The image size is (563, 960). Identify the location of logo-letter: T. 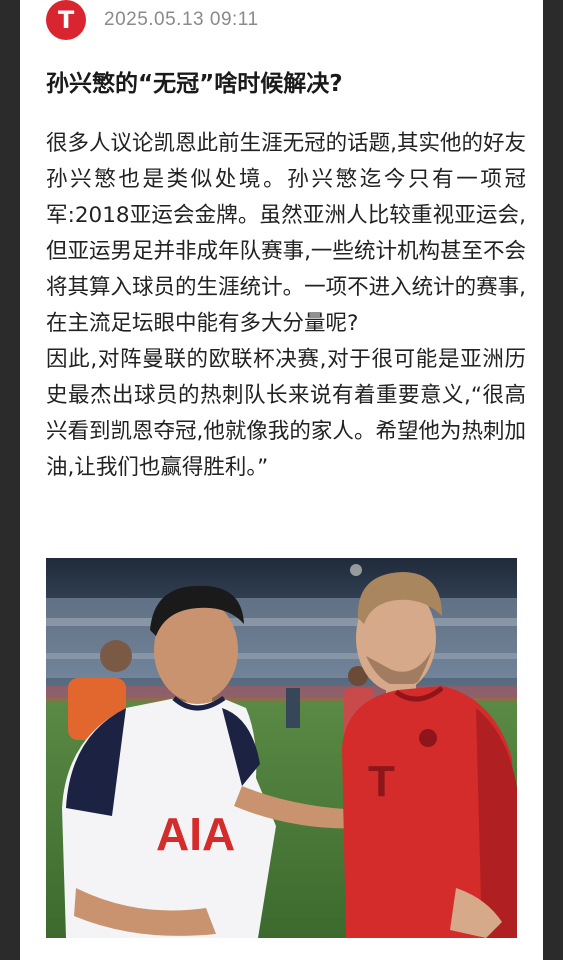
(66, 20).